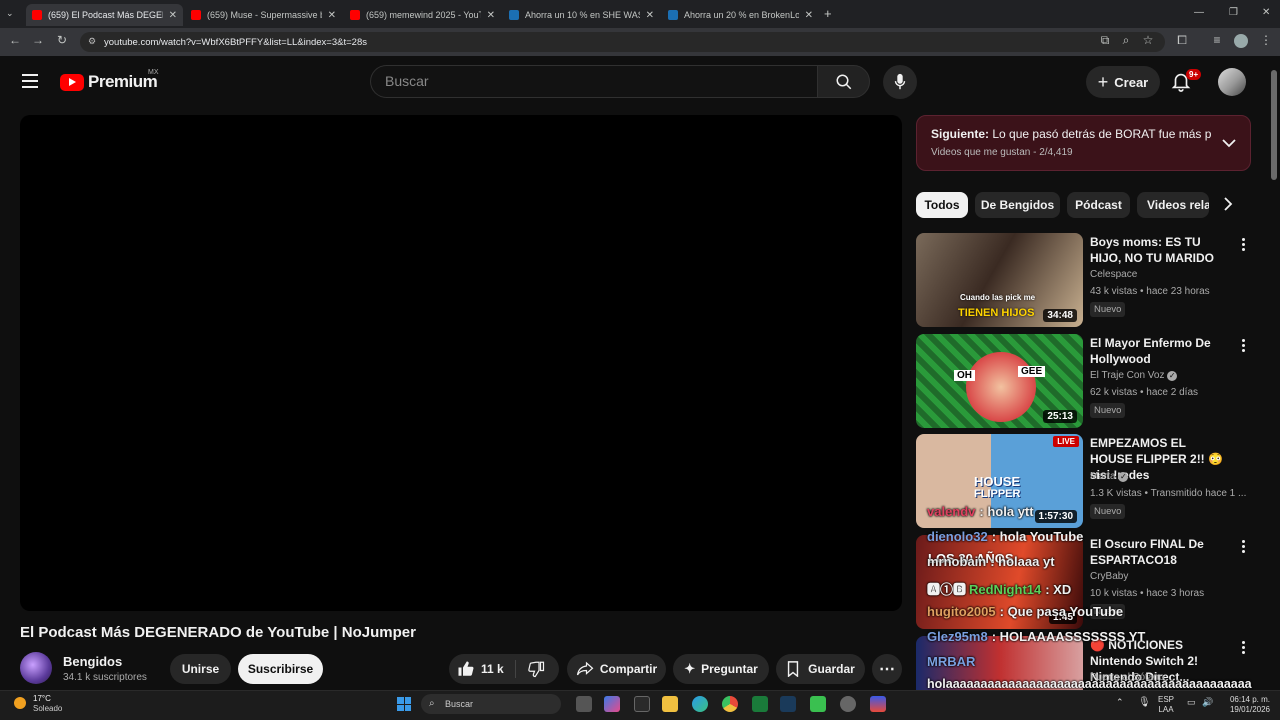 The height and width of the screenshot is (720, 1280). I want to click on voice-search-button, so click(900, 82).